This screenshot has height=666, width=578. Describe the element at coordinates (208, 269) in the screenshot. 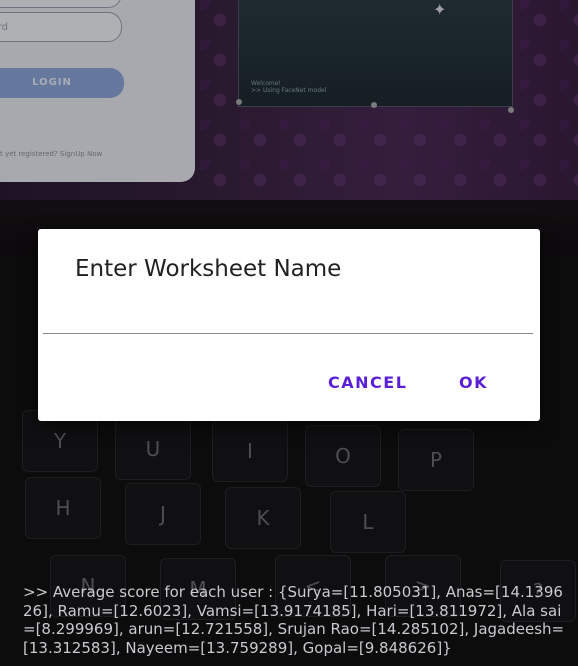

I see `dialog-title: Enter Worksheet Name` at that location.